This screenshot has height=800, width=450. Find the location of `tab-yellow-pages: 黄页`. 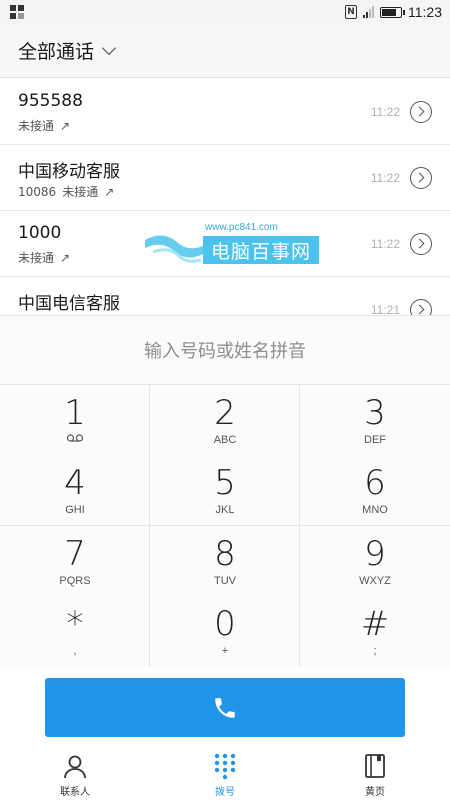

tab-yellow-pages: 黄页 is located at coordinates (375, 772).